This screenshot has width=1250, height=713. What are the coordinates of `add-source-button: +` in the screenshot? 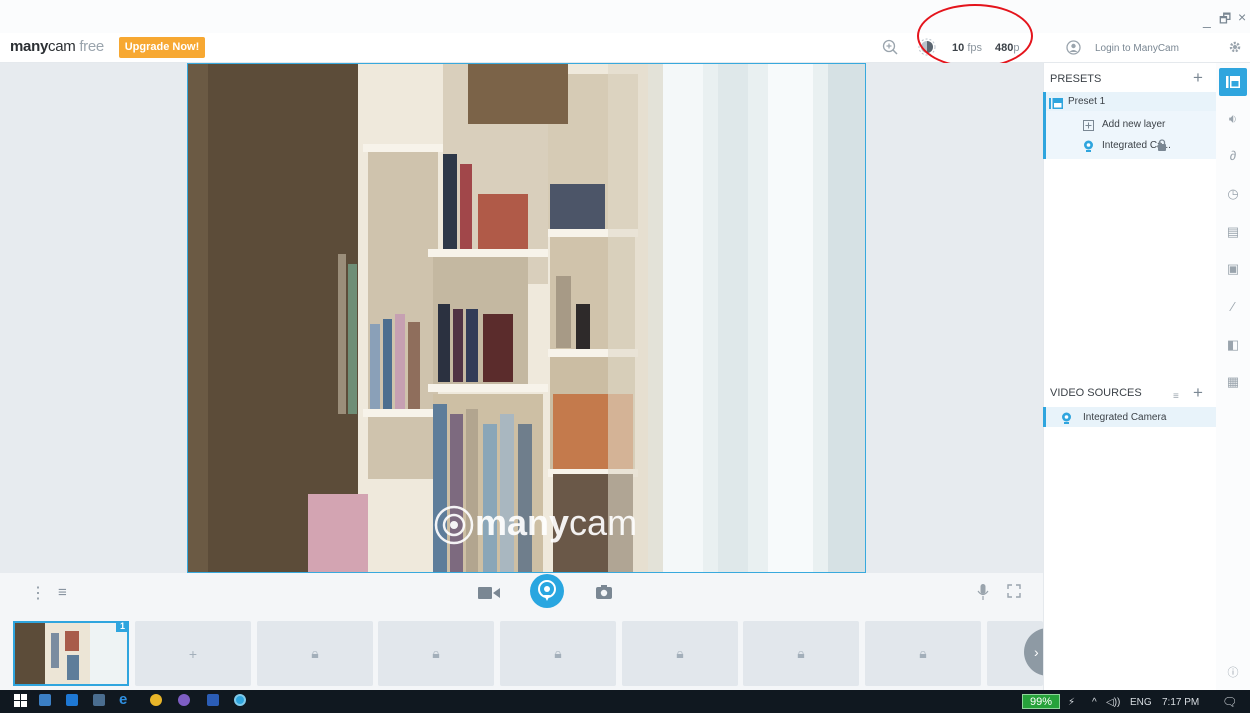 It's located at (1198, 393).